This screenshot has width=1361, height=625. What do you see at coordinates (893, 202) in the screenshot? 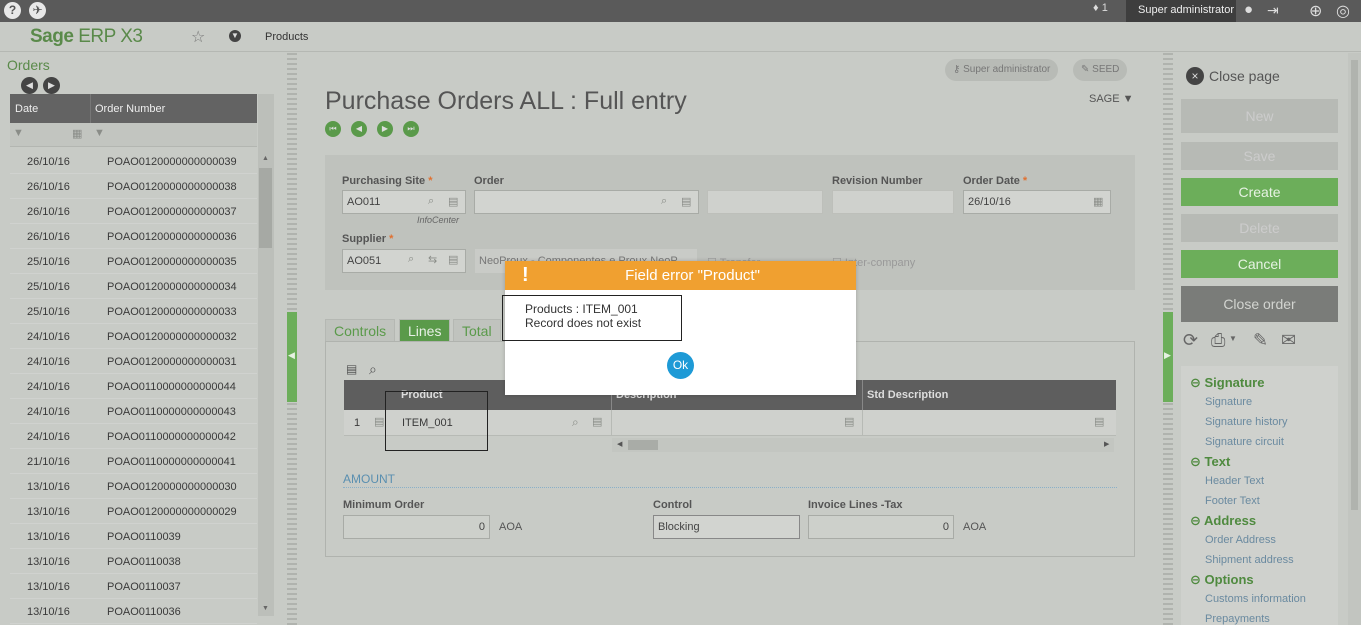
I see `revision-number-field` at bounding box center [893, 202].